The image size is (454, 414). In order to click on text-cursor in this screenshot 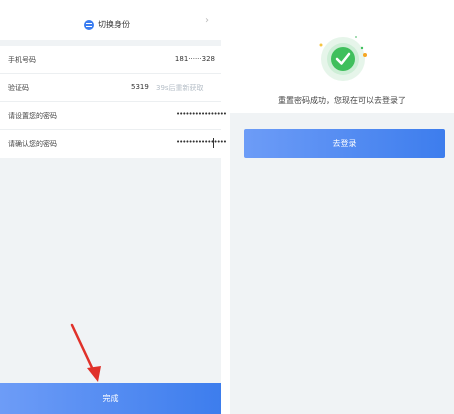, I will do `click(213, 143)`.